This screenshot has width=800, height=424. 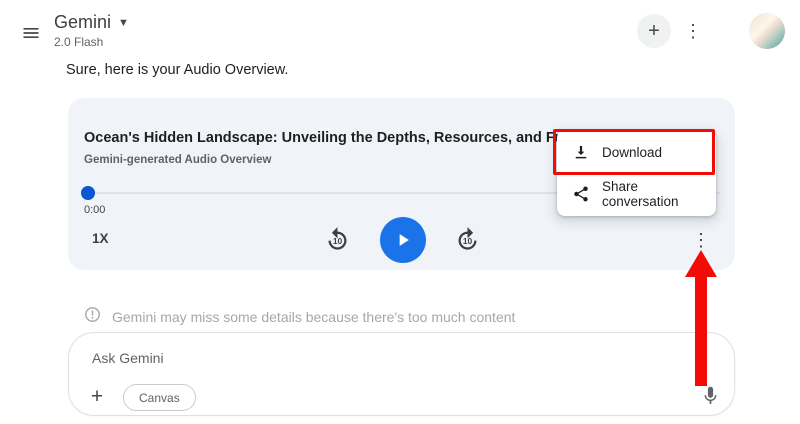 What do you see at coordinates (640, 194) in the screenshot?
I see `menu-item-label: Share conversation` at bounding box center [640, 194].